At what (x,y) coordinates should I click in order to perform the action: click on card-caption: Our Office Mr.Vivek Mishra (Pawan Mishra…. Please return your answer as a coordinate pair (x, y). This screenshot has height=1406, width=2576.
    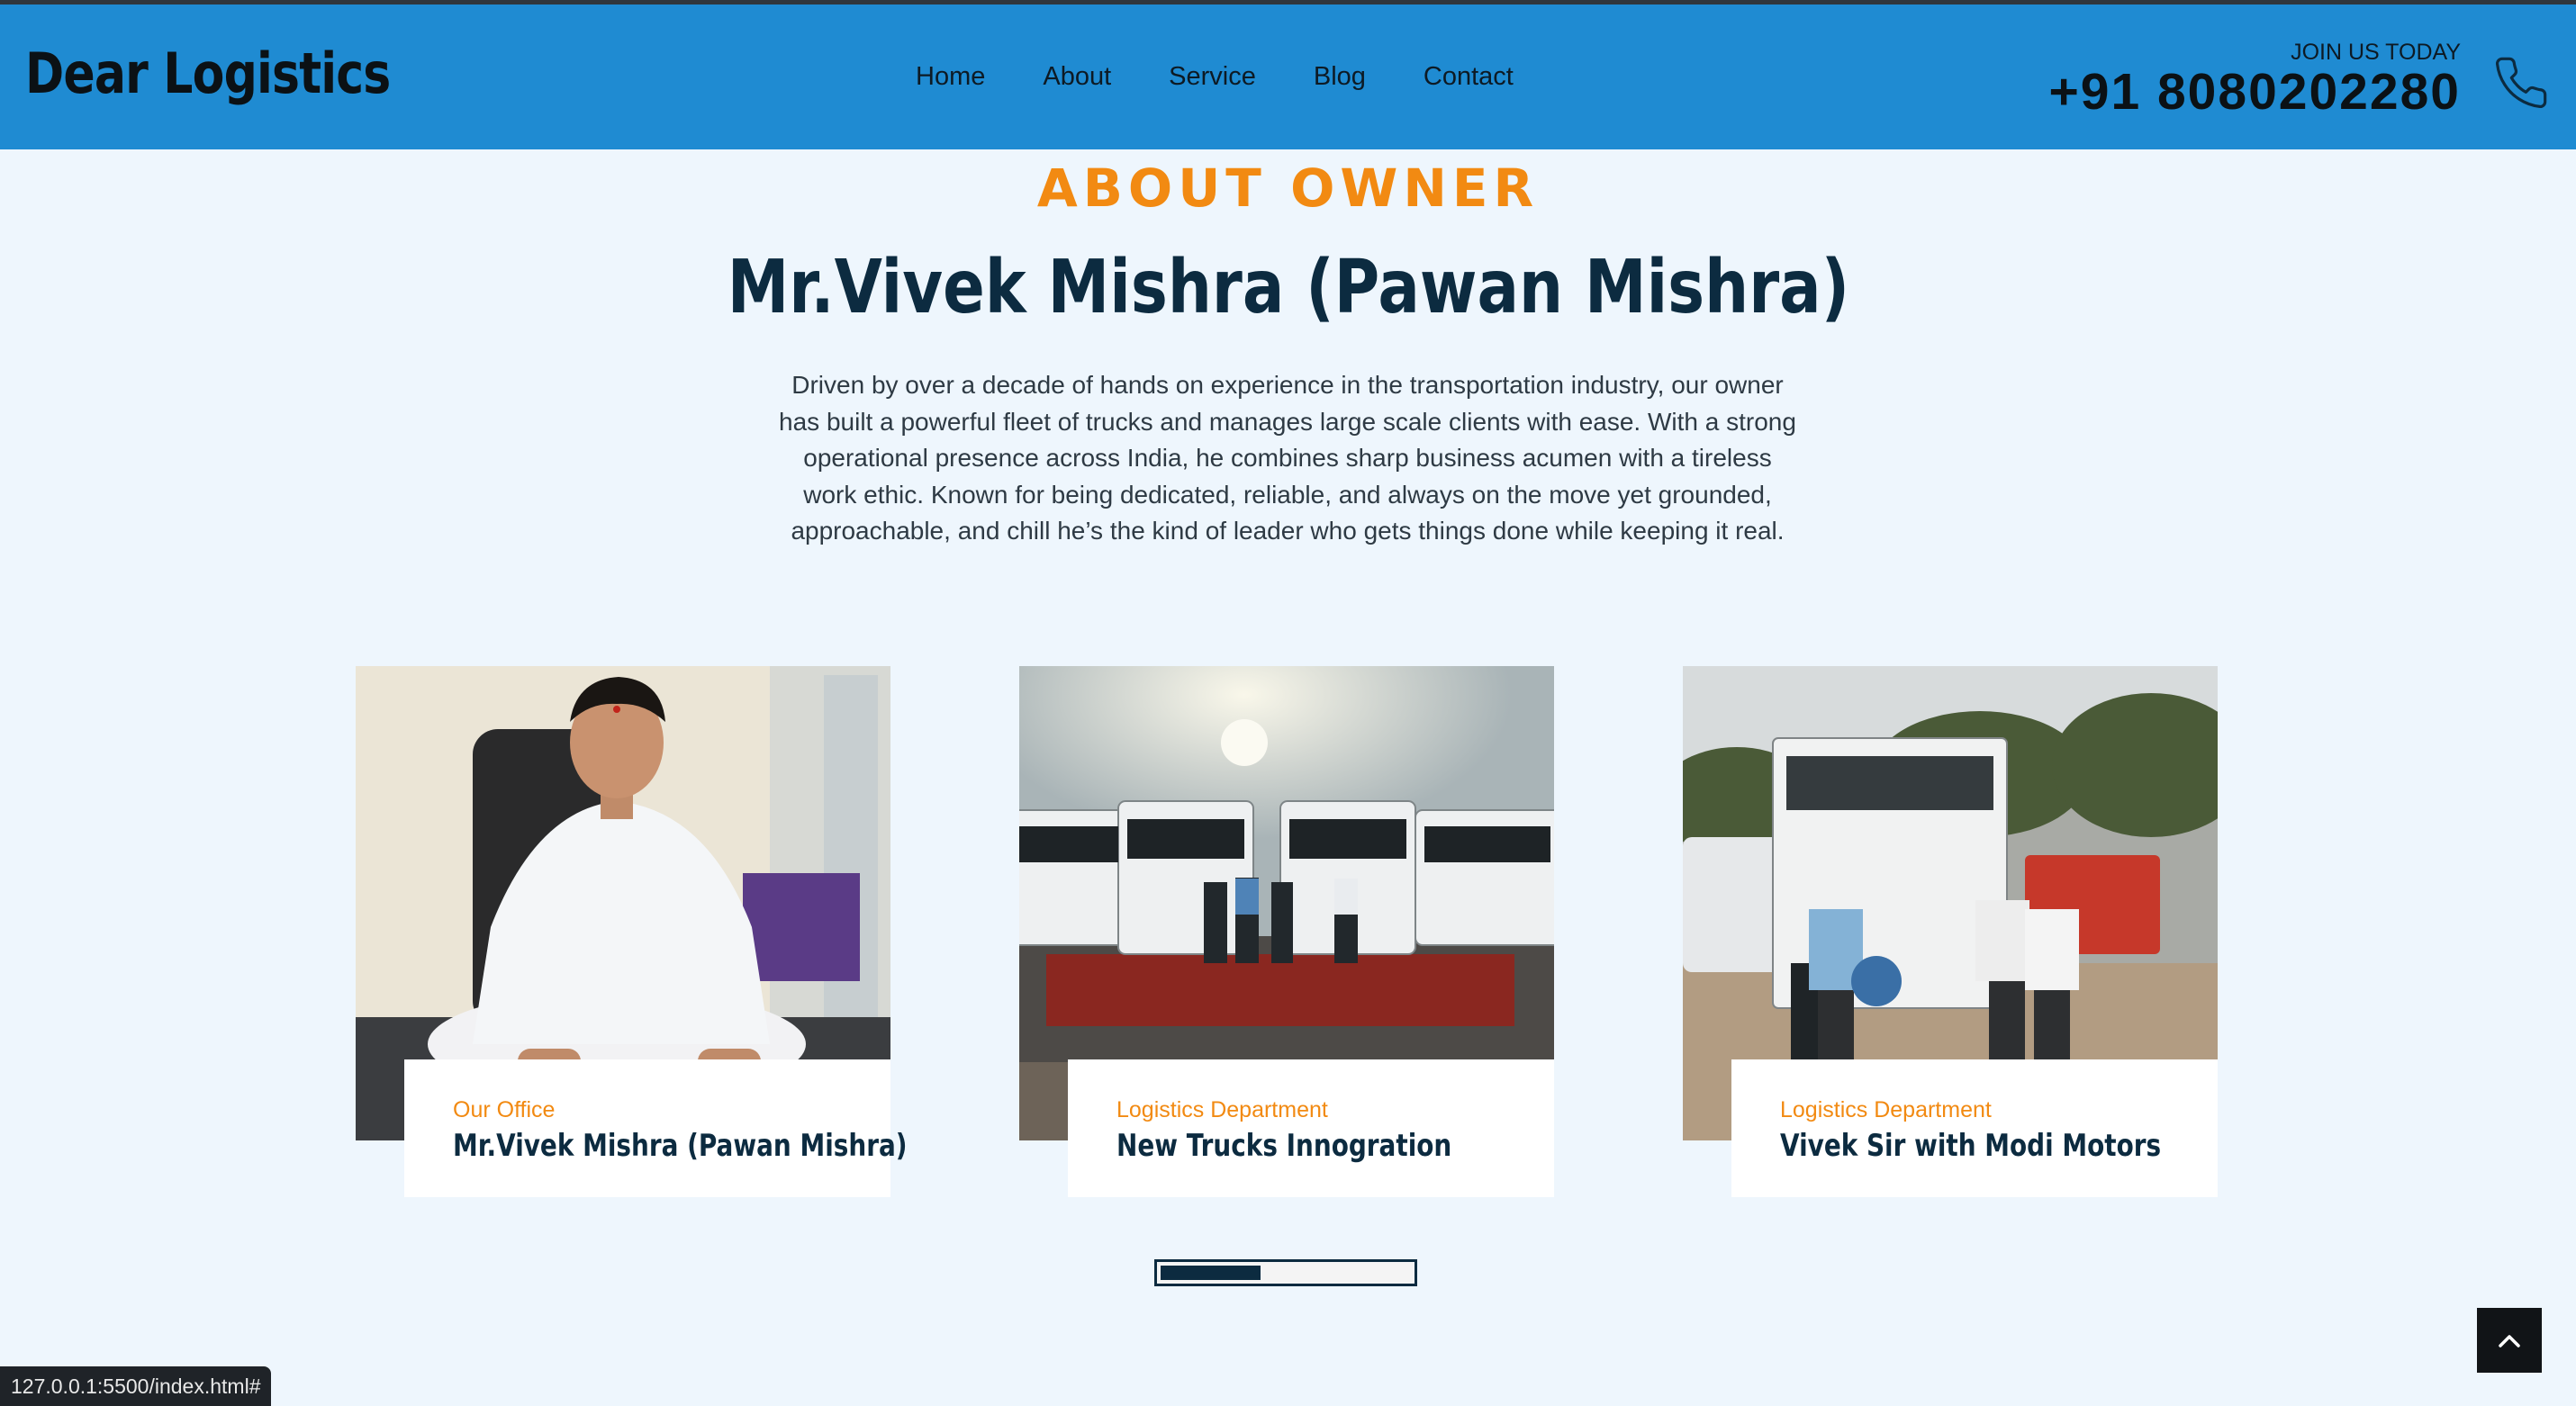
    Looking at the image, I should click on (656, 1128).